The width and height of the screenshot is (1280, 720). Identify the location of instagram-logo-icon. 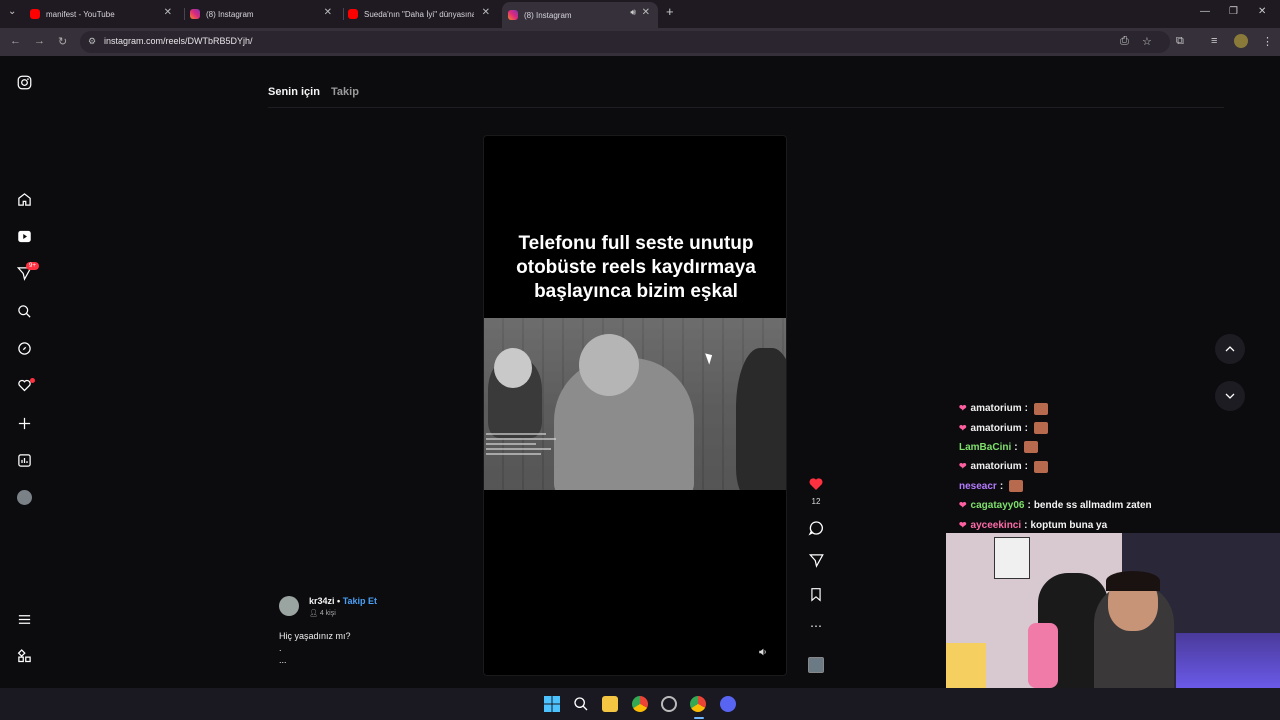
(24, 82).